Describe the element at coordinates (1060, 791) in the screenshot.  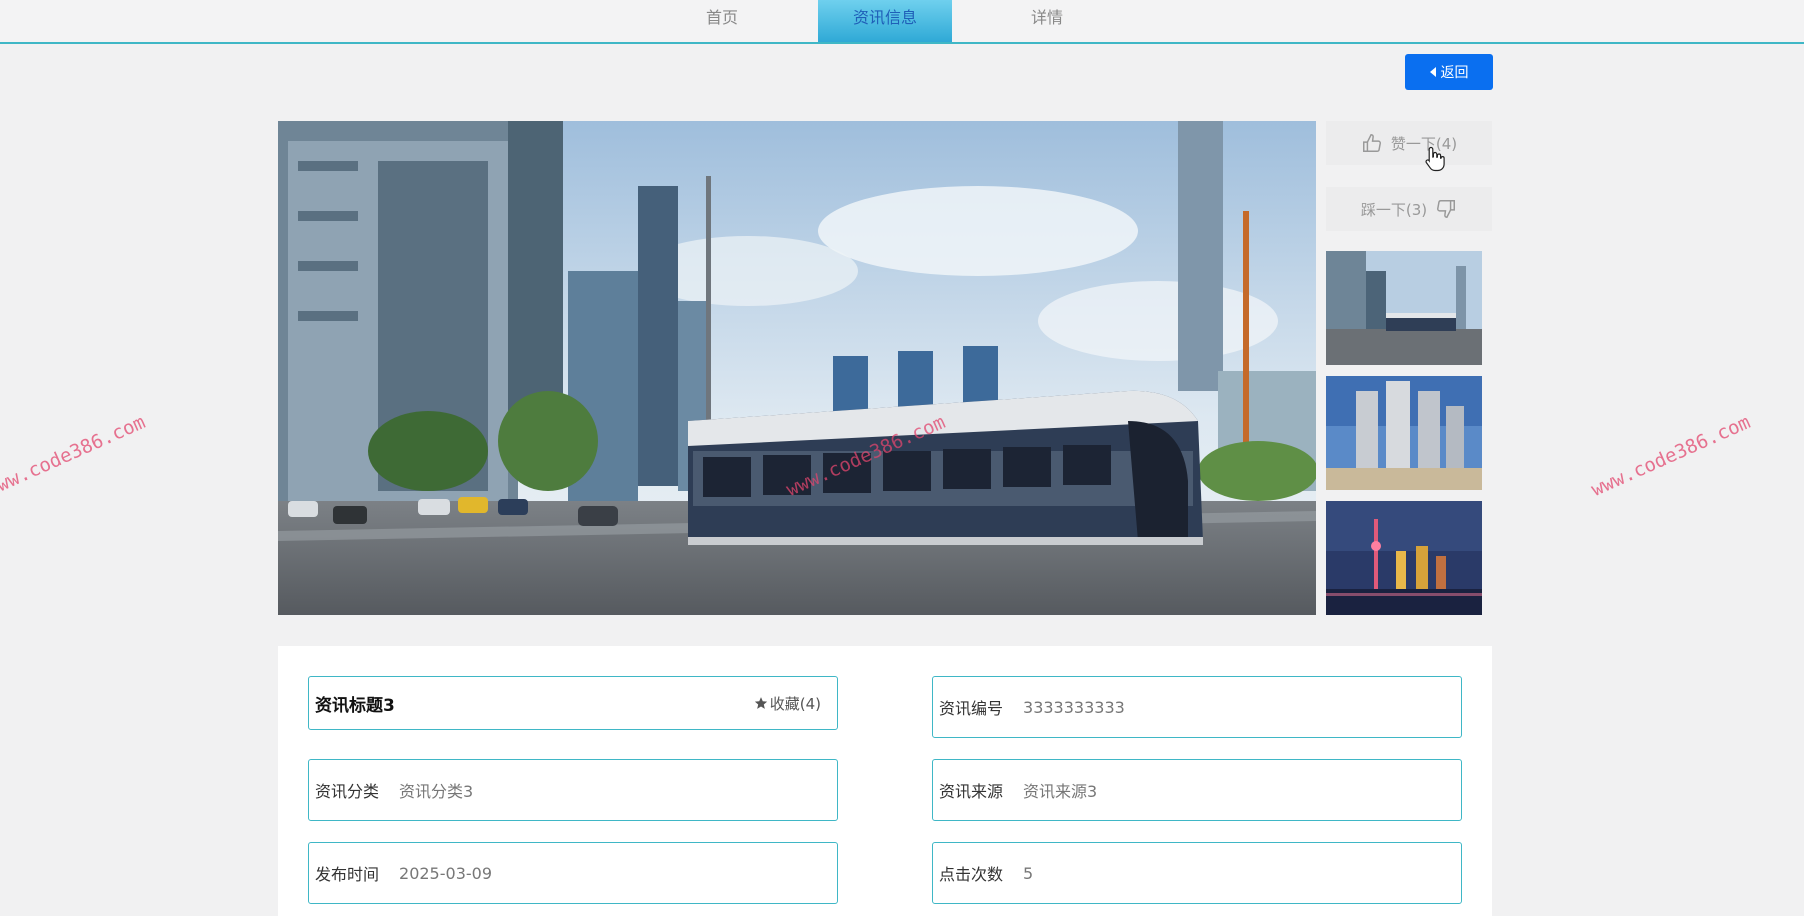
I see `field-value: 资讯来源3` at that location.